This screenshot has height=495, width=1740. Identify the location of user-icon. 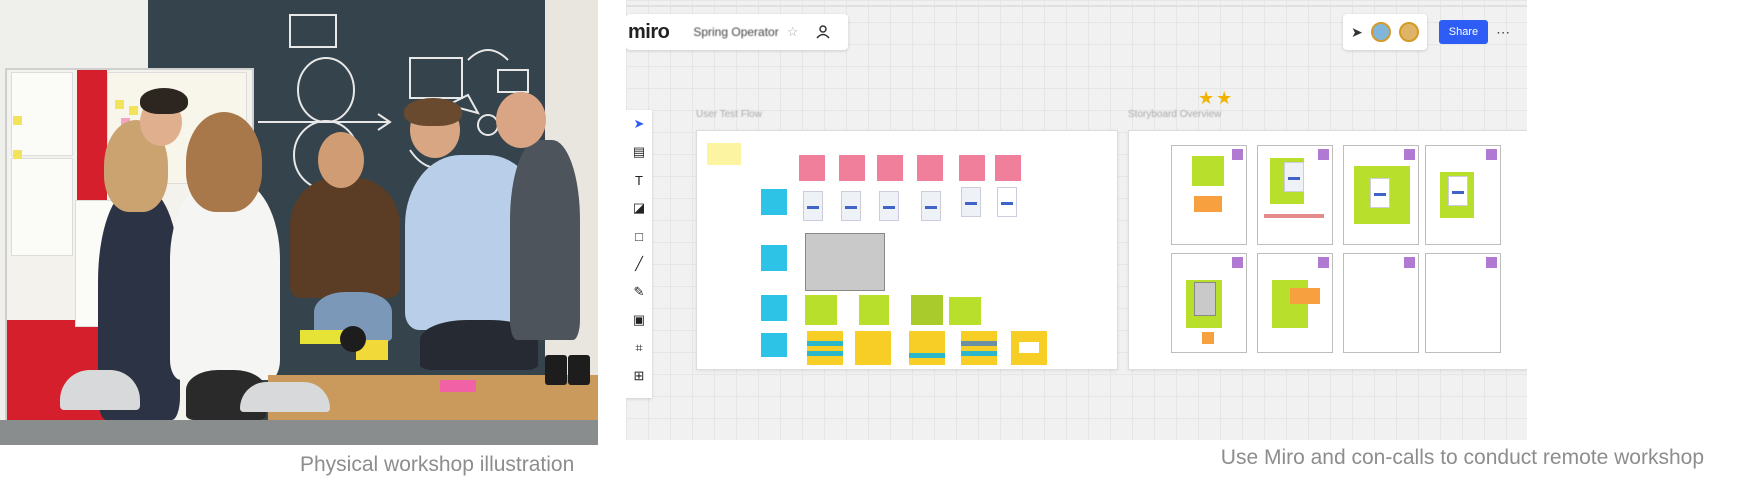
(823, 32).